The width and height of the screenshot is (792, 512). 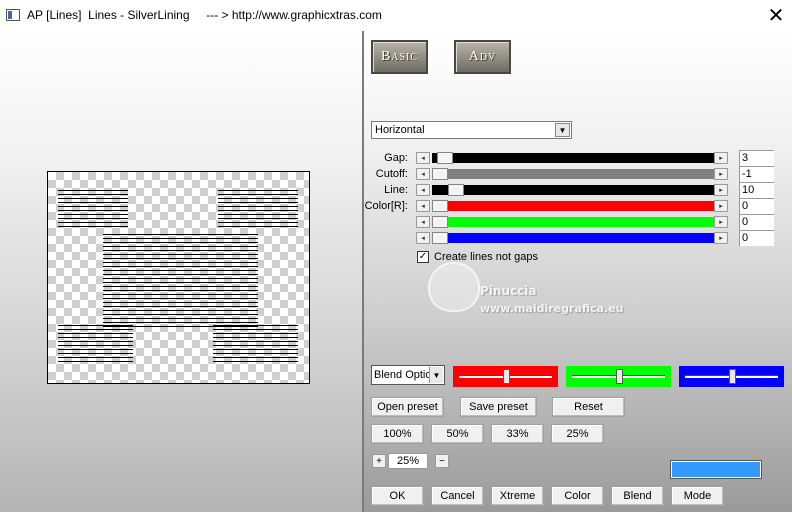 I want to click on tab-adv: Adv, so click(x=482, y=57).